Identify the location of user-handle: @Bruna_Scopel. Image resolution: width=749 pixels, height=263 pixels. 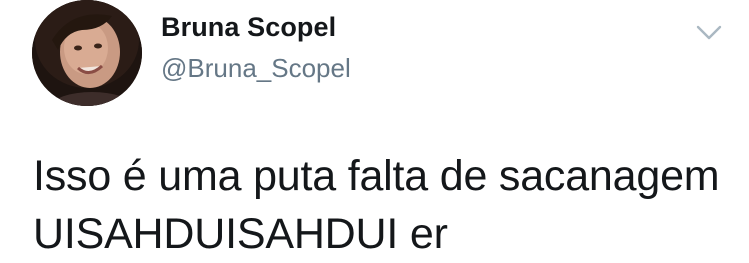
(256, 68).